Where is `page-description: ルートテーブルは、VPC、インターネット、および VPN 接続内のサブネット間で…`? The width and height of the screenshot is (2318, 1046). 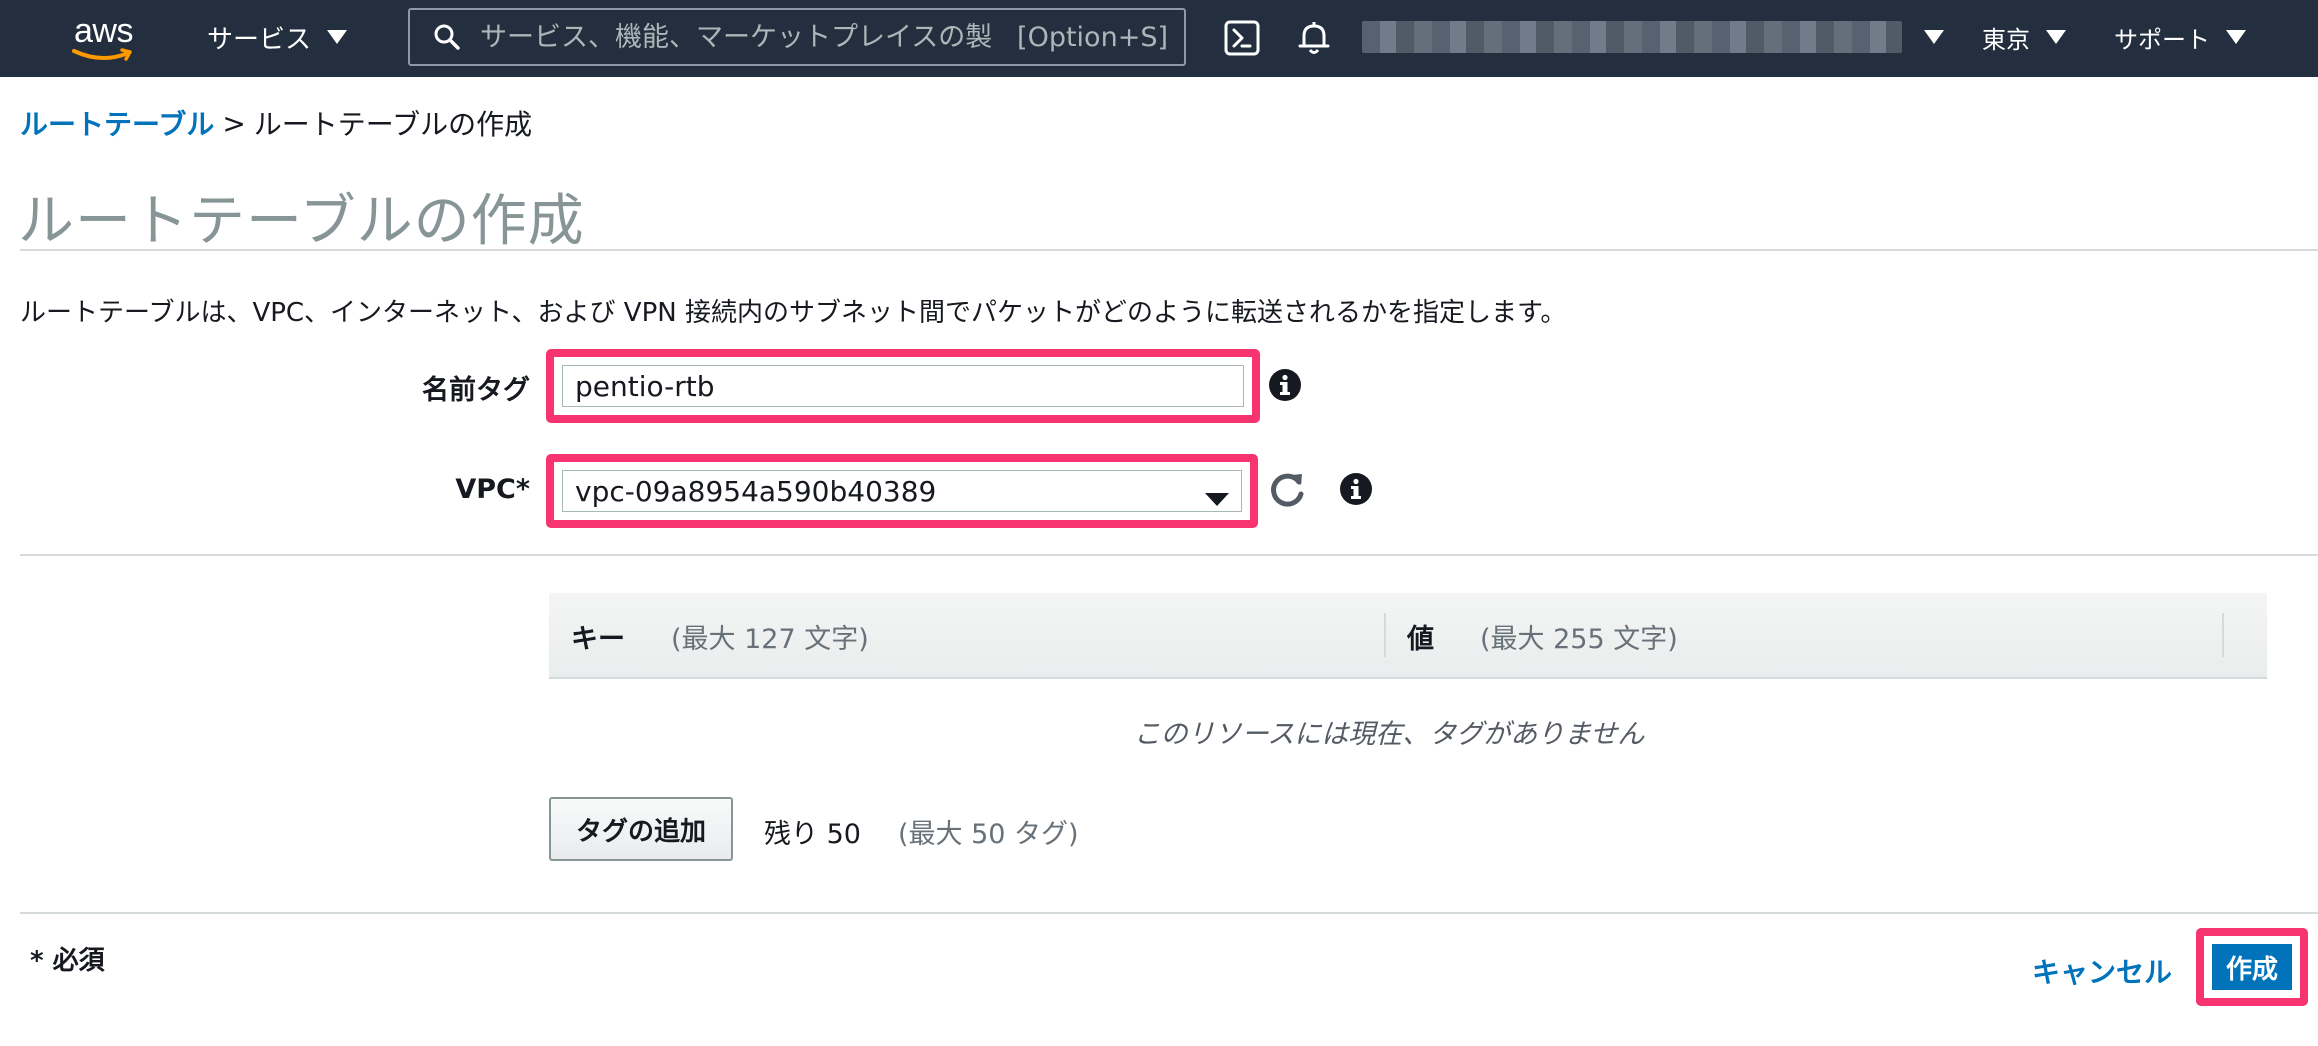 page-description: ルートテーブルは、VPC、インターネット、および VPN 接続内のサブネット間で… is located at coordinates (793, 313).